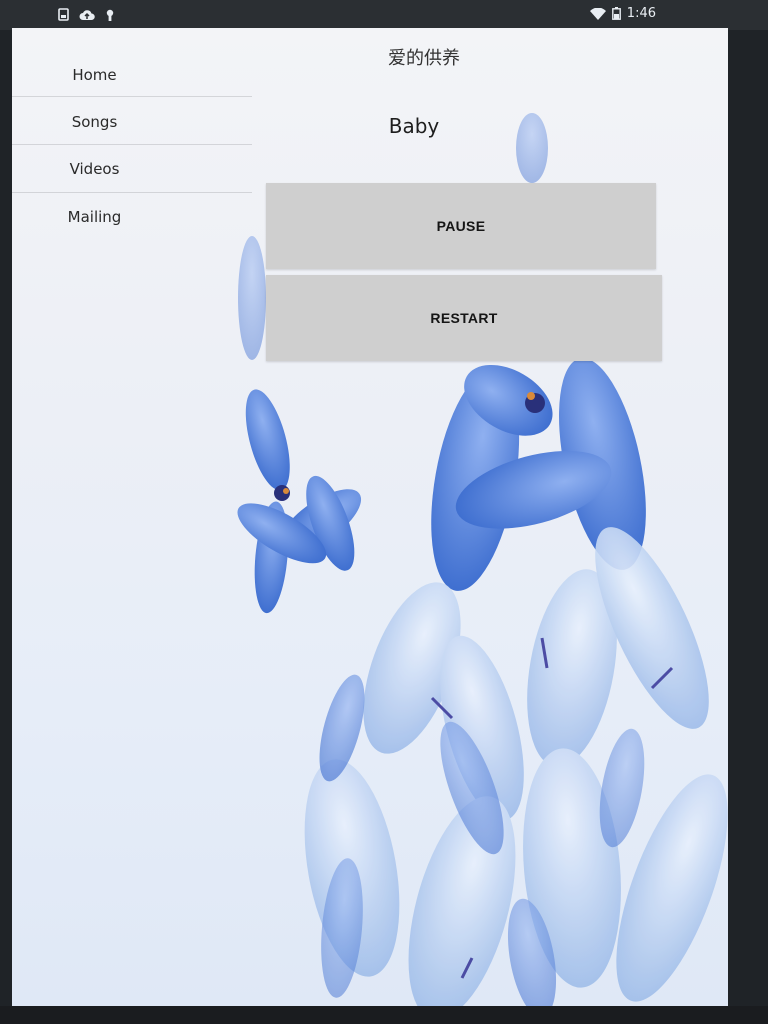 Image resolution: width=768 pixels, height=1024 pixels. I want to click on status-bar: 1:46, so click(384, 15).